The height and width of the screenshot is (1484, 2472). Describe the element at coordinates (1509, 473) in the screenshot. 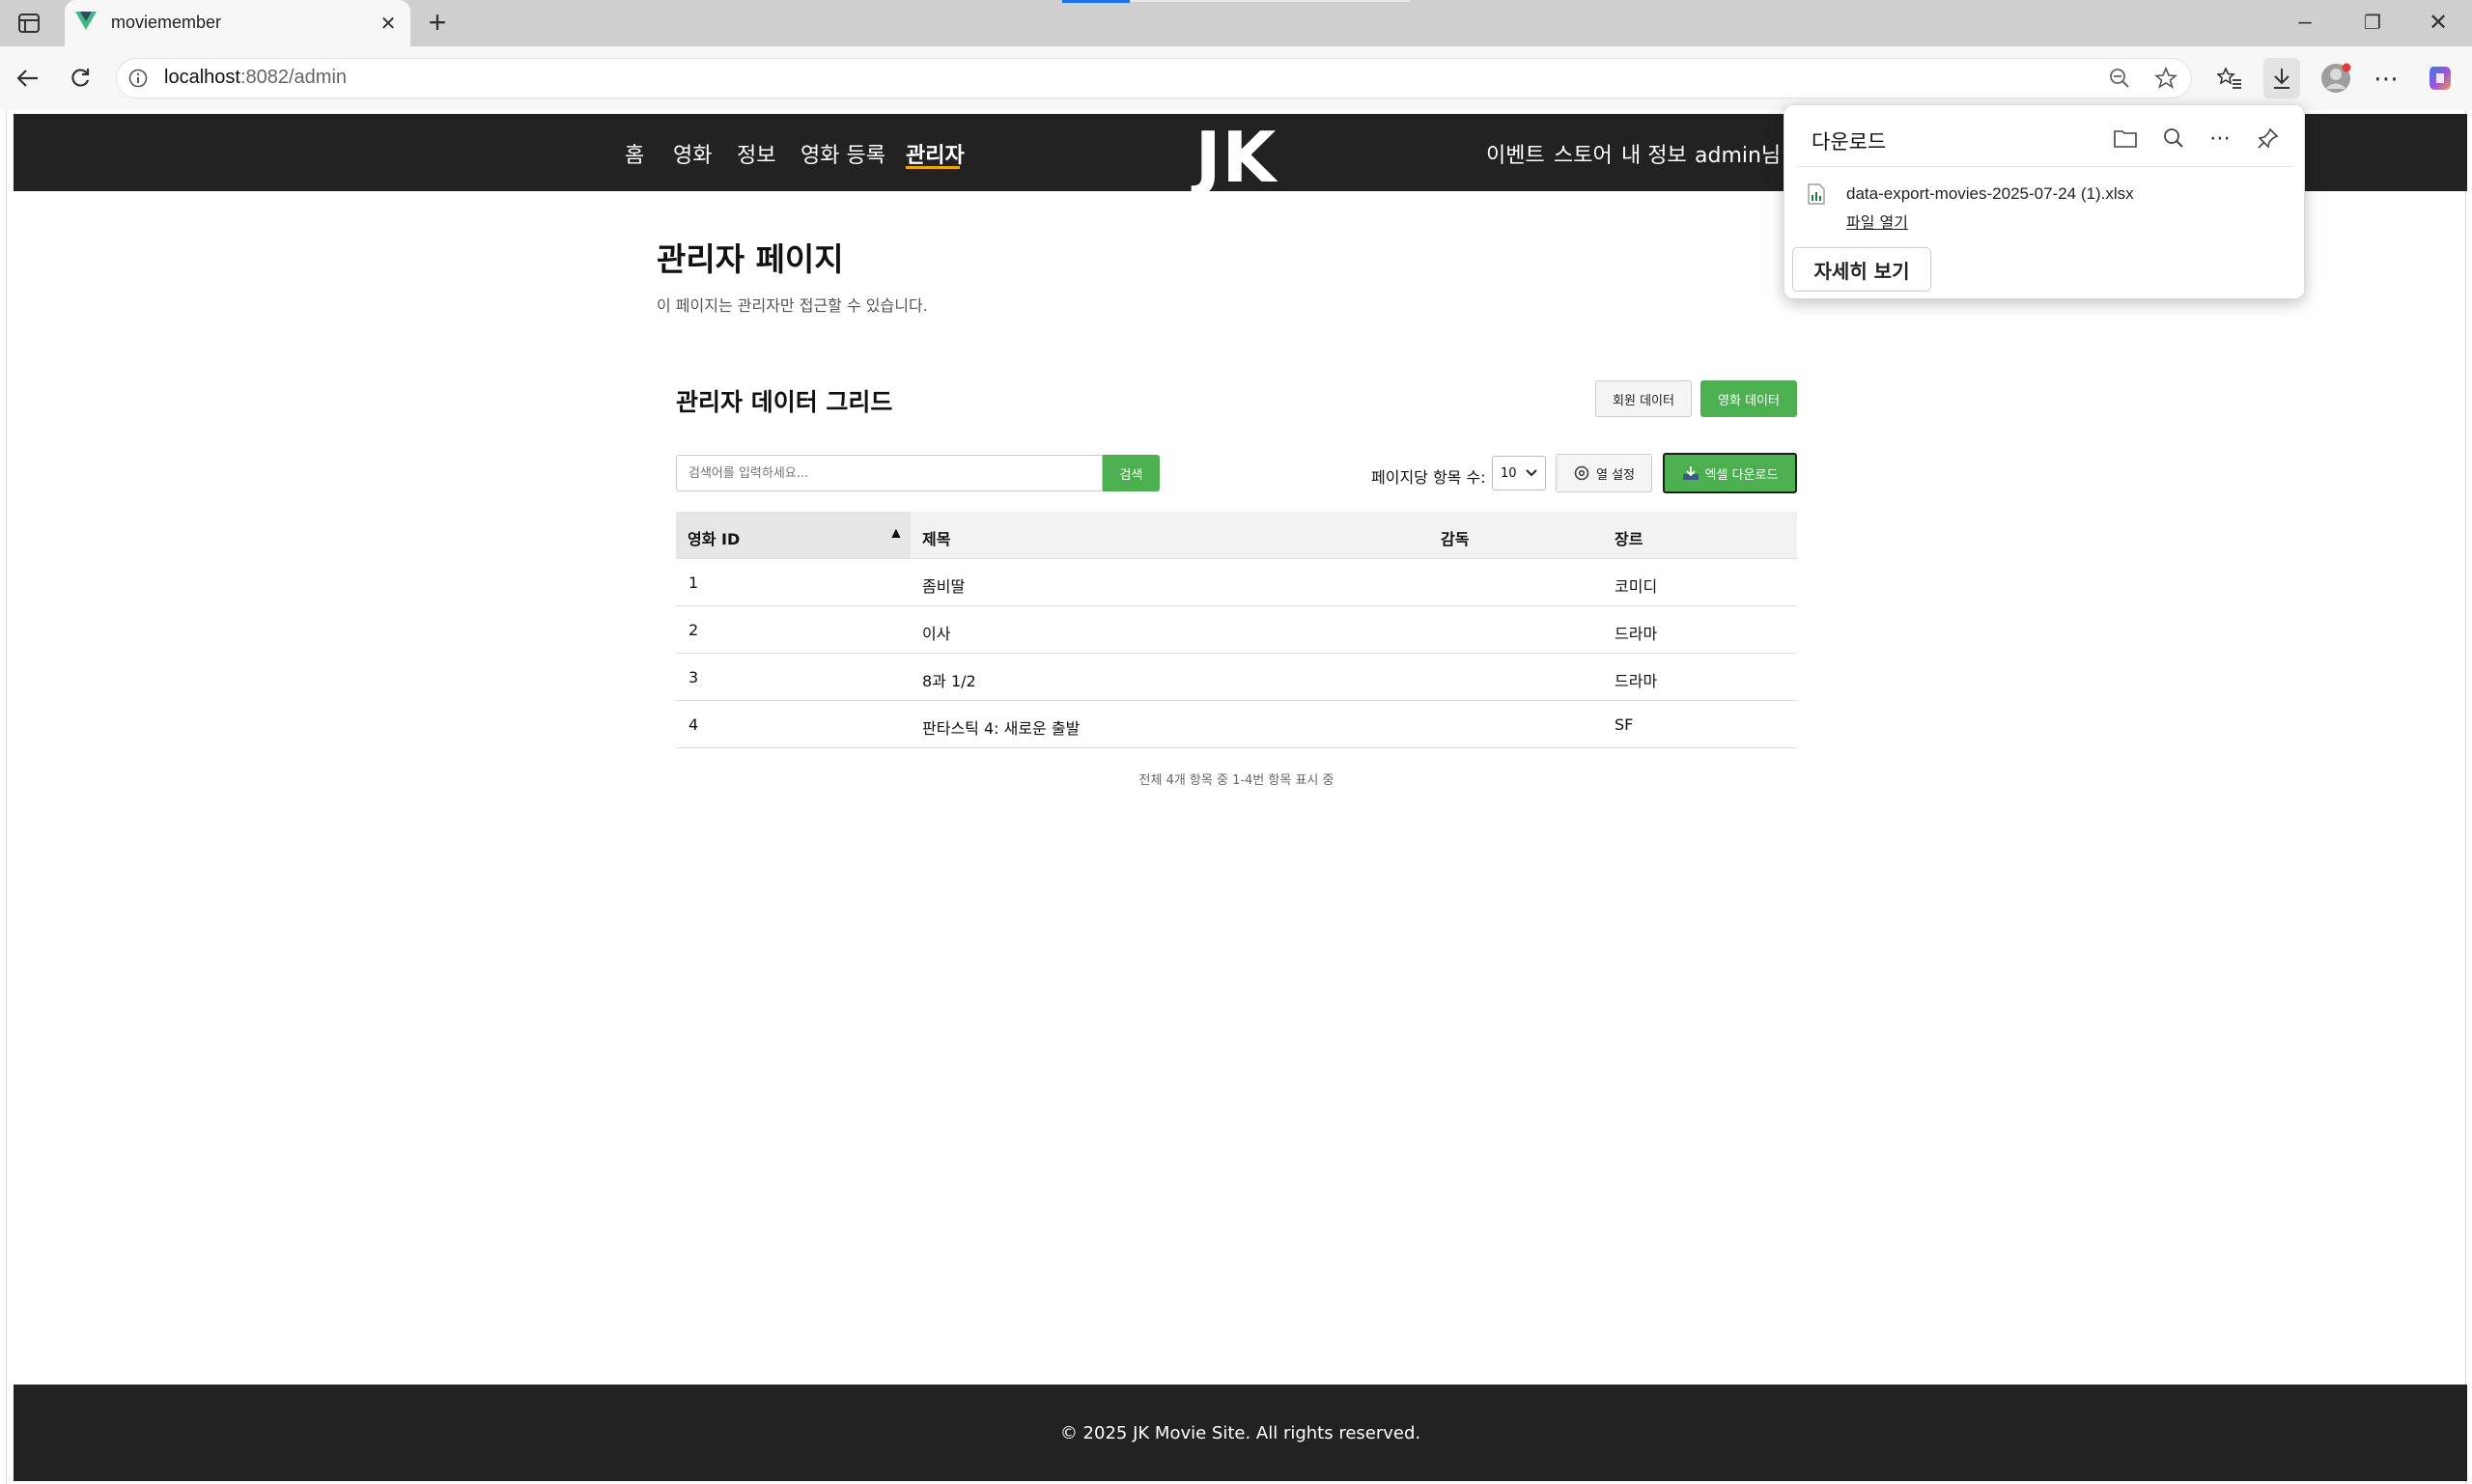

I see `per-page-value: 10` at that location.